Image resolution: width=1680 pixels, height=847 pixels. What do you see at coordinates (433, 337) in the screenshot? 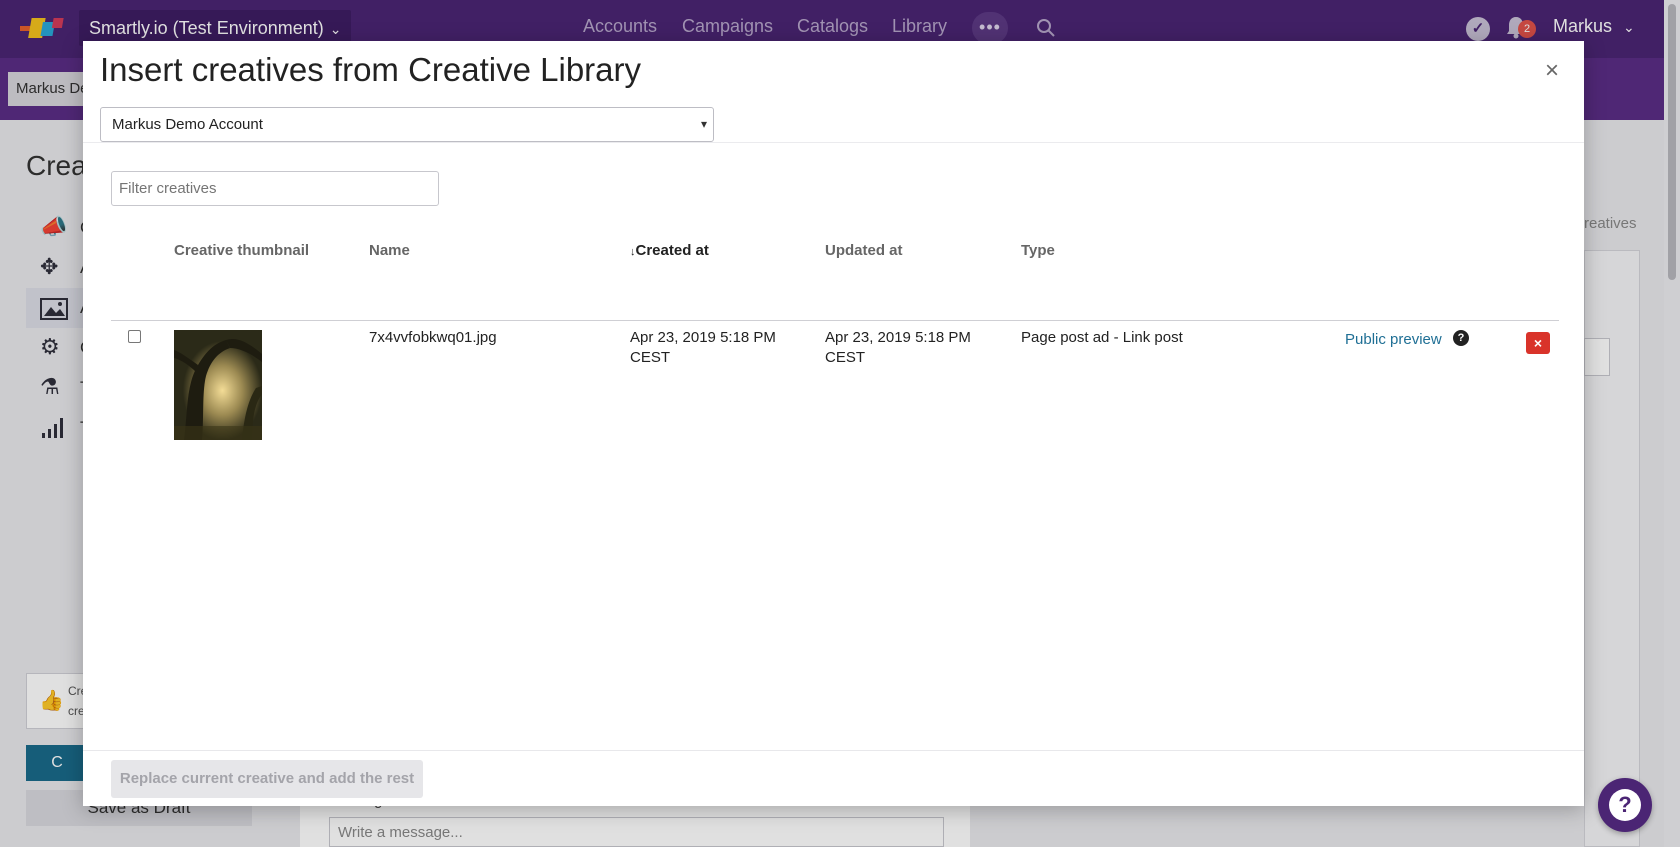
I see `creative-name: 7x4vvfobkwq01.jpg` at bounding box center [433, 337].